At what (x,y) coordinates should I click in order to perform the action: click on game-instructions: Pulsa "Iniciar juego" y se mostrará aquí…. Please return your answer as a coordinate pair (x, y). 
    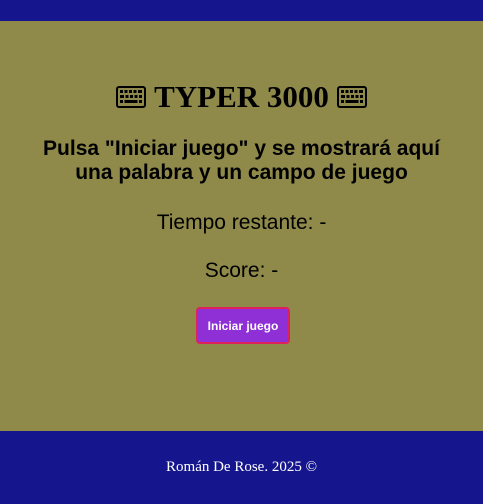
    Looking at the image, I should click on (241, 160).